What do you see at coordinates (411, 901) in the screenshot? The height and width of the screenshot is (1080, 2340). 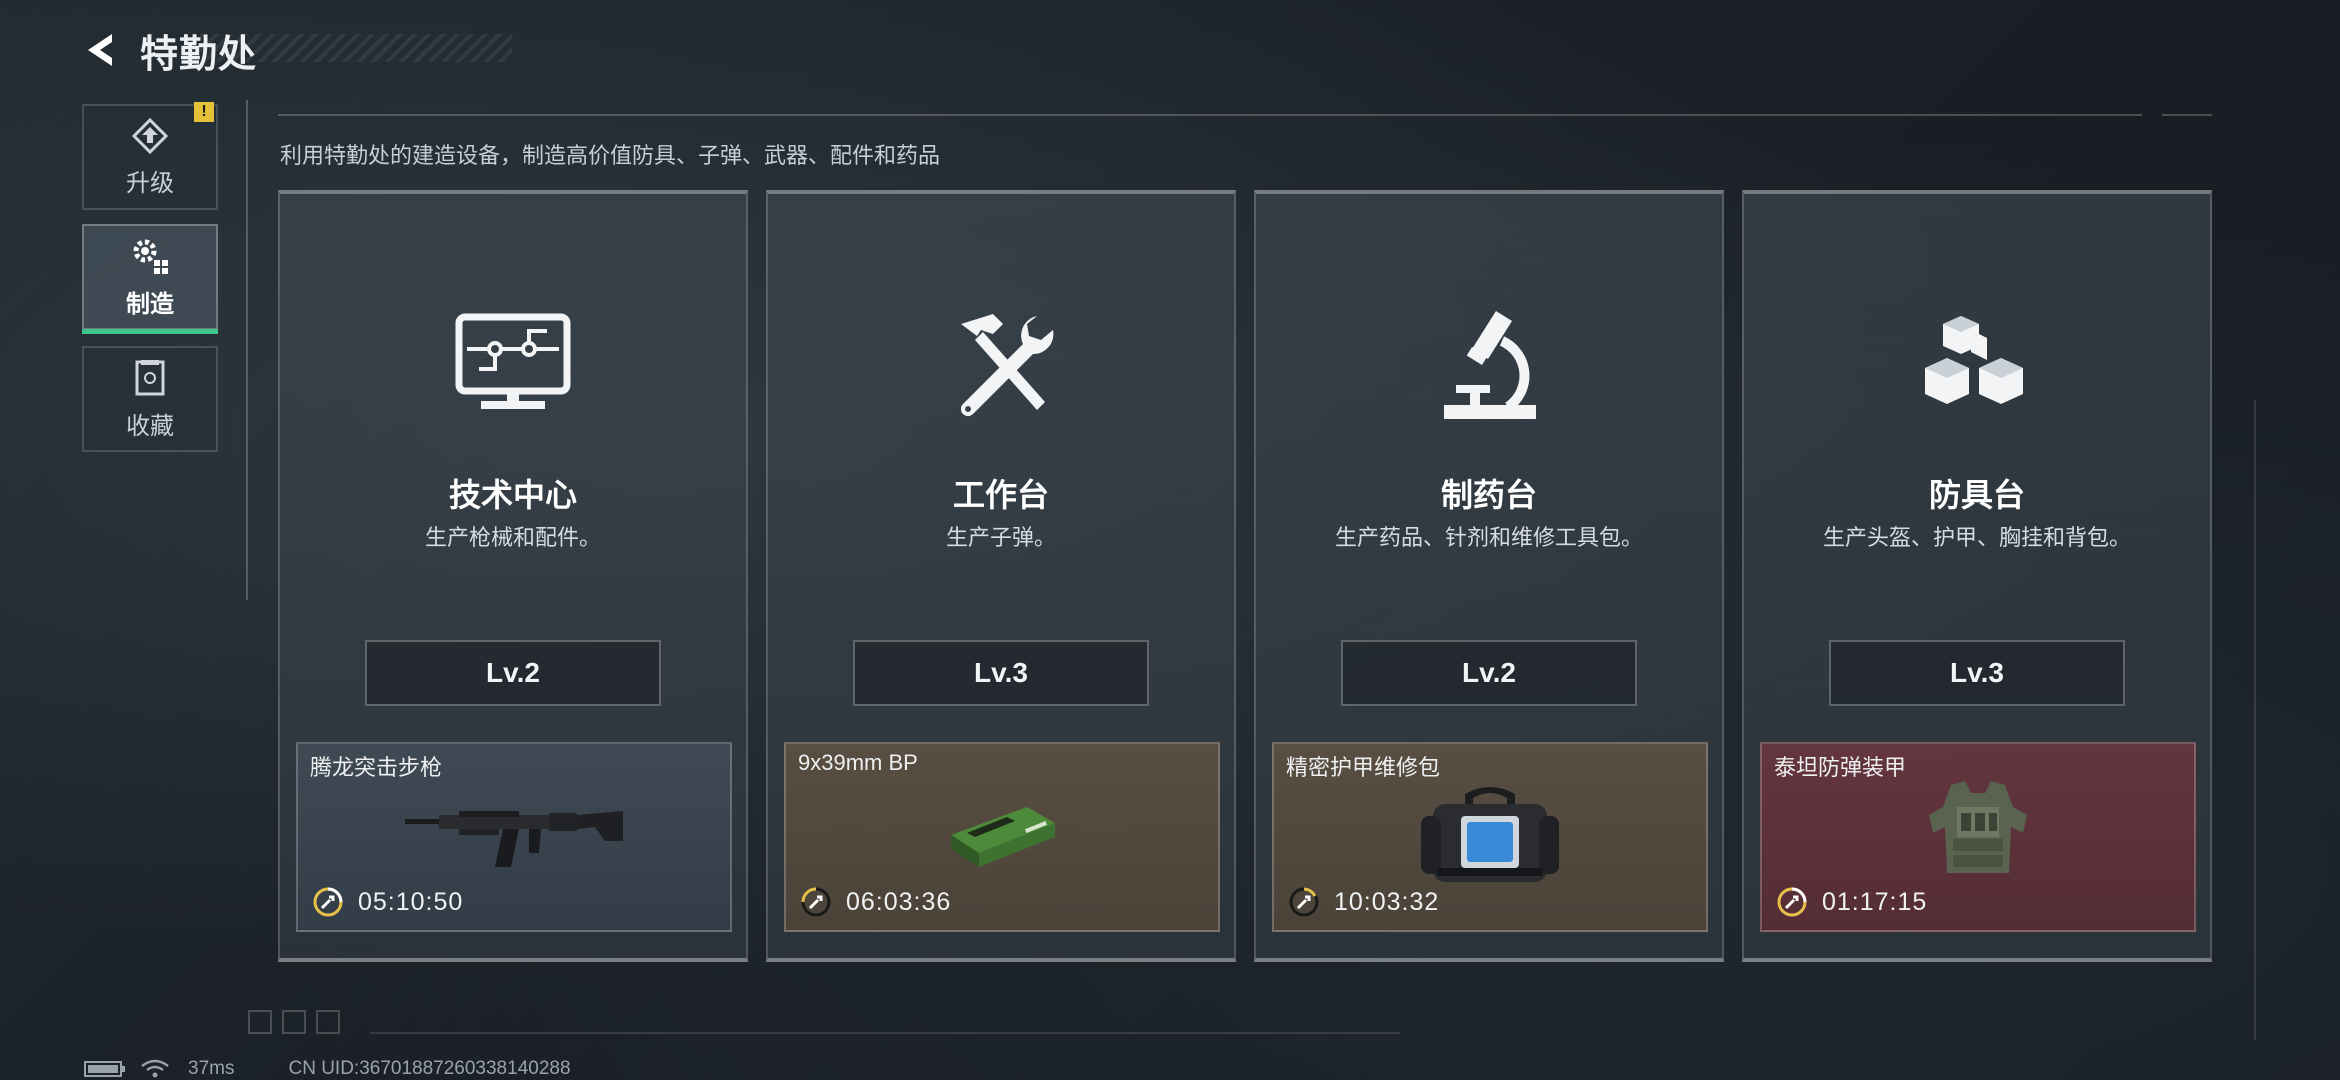 I see `crafting-time-remaining: 05:10:50` at bounding box center [411, 901].